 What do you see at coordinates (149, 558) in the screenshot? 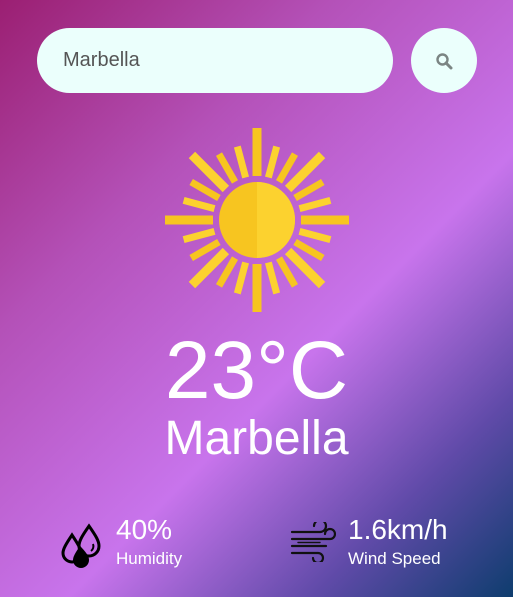
I see `humidity-label: Humidity` at bounding box center [149, 558].